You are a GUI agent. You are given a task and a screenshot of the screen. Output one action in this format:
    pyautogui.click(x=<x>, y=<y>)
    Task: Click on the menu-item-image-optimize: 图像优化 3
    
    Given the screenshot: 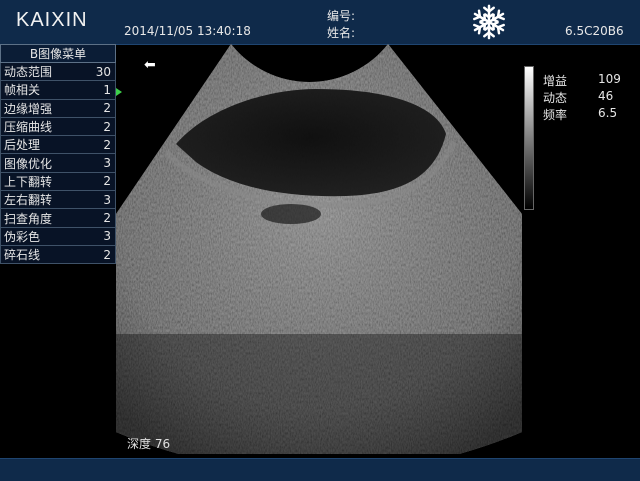 What is the action you would take?
    pyautogui.click(x=58, y=163)
    